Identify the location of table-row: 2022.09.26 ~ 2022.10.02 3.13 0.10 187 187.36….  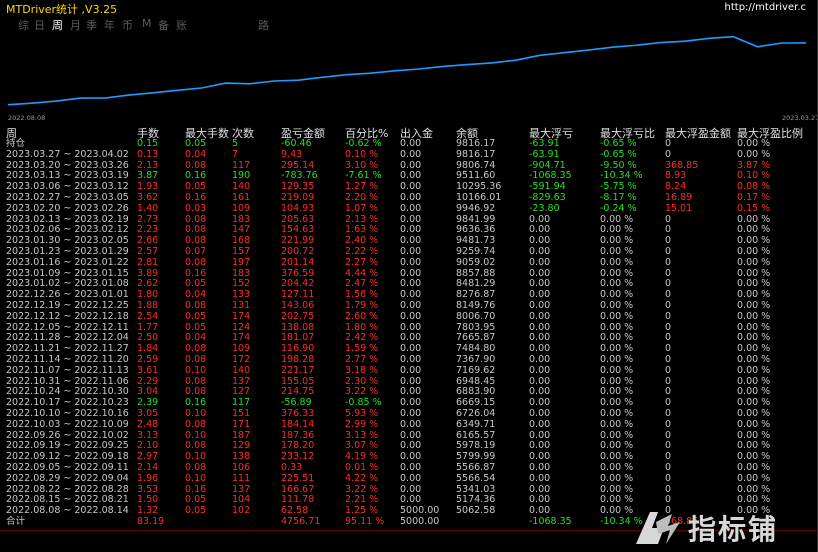
(409, 435).